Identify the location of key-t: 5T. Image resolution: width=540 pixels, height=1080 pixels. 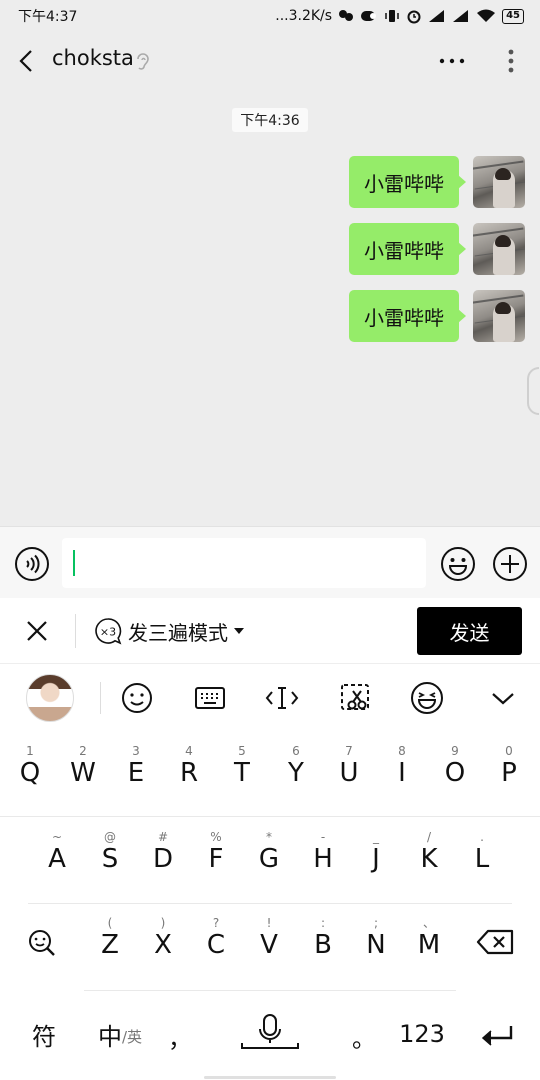
(242, 766).